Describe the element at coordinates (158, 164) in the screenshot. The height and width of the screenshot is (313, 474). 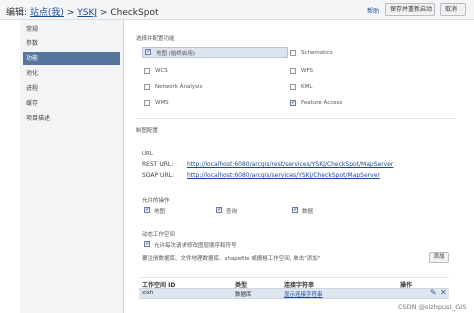
I see `rest-url-label: REST URL:` at that location.